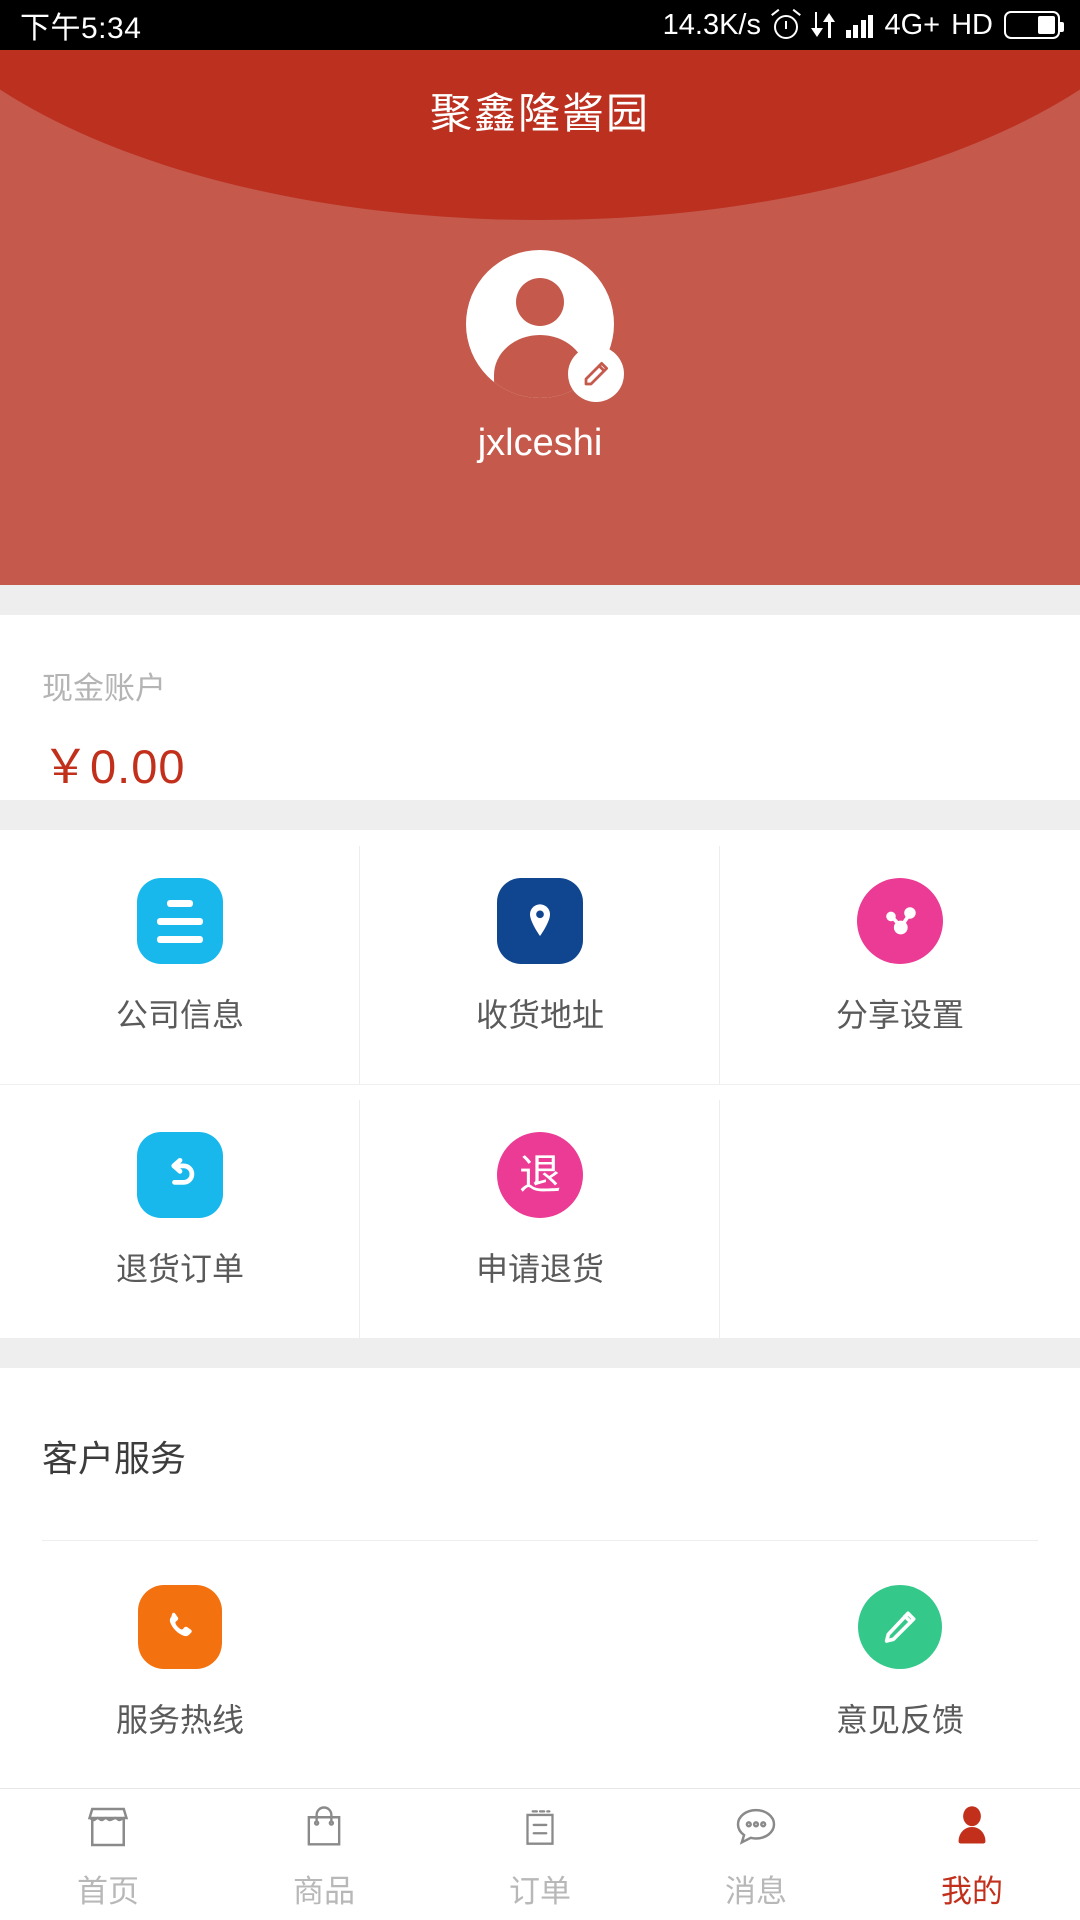  I want to click on grid-item-label: 分享设置, so click(899, 1015).